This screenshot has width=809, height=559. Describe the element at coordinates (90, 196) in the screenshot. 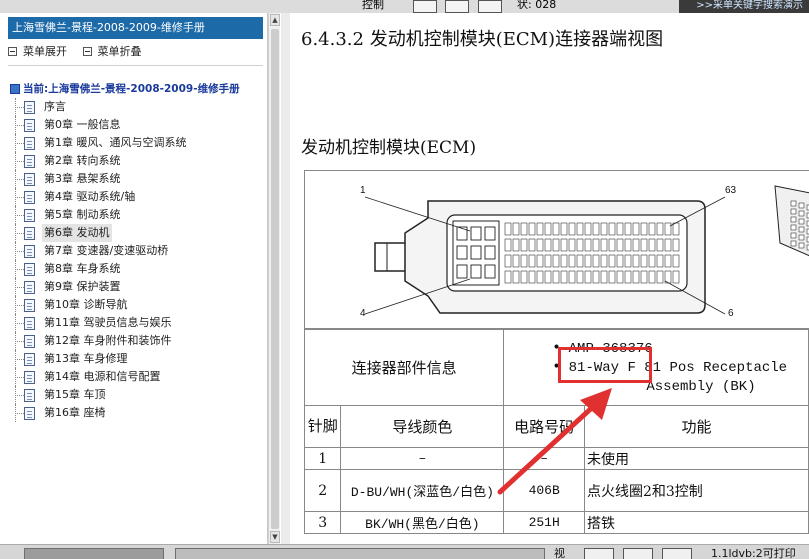

I see `tree-item-label: 第4章 驱动系统/轴` at that location.